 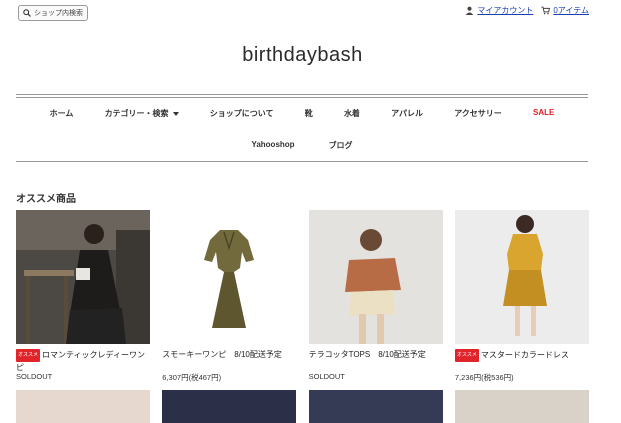 I want to click on cart-label: 0アイテム, so click(x=571, y=10).